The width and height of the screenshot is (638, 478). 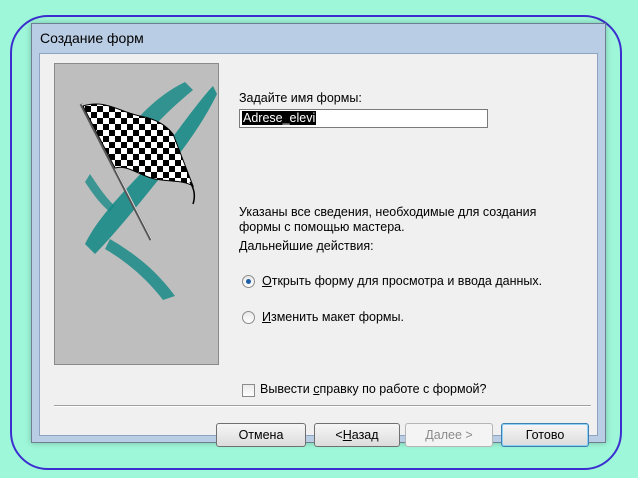 I want to click on open-form-radio, so click(x=248, y=281).